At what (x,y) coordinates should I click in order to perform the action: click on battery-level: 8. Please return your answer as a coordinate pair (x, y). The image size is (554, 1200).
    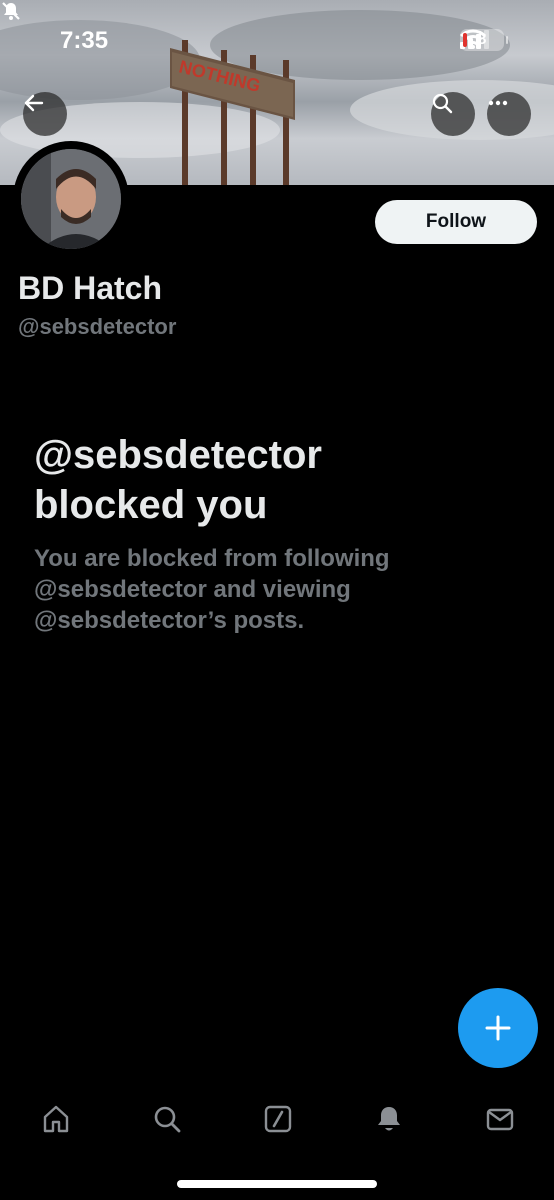
    Looking at the image, I should click on (482, 39).